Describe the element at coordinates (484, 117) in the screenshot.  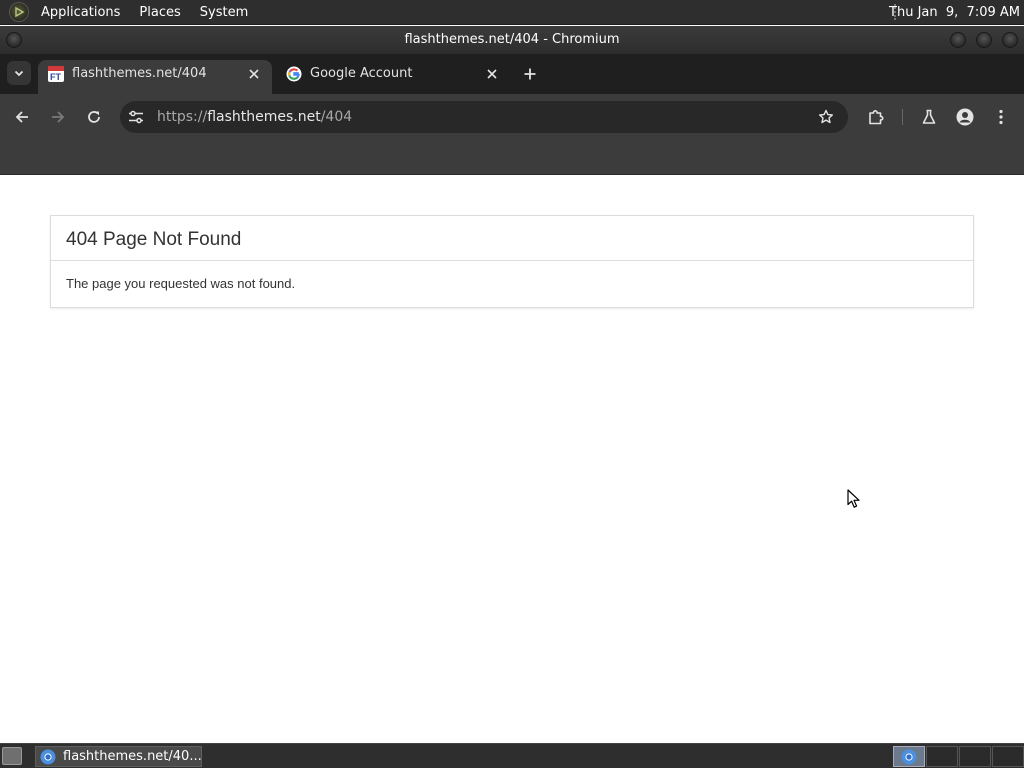
I see `address-bar: https://flashthemes.net/404` at that location.